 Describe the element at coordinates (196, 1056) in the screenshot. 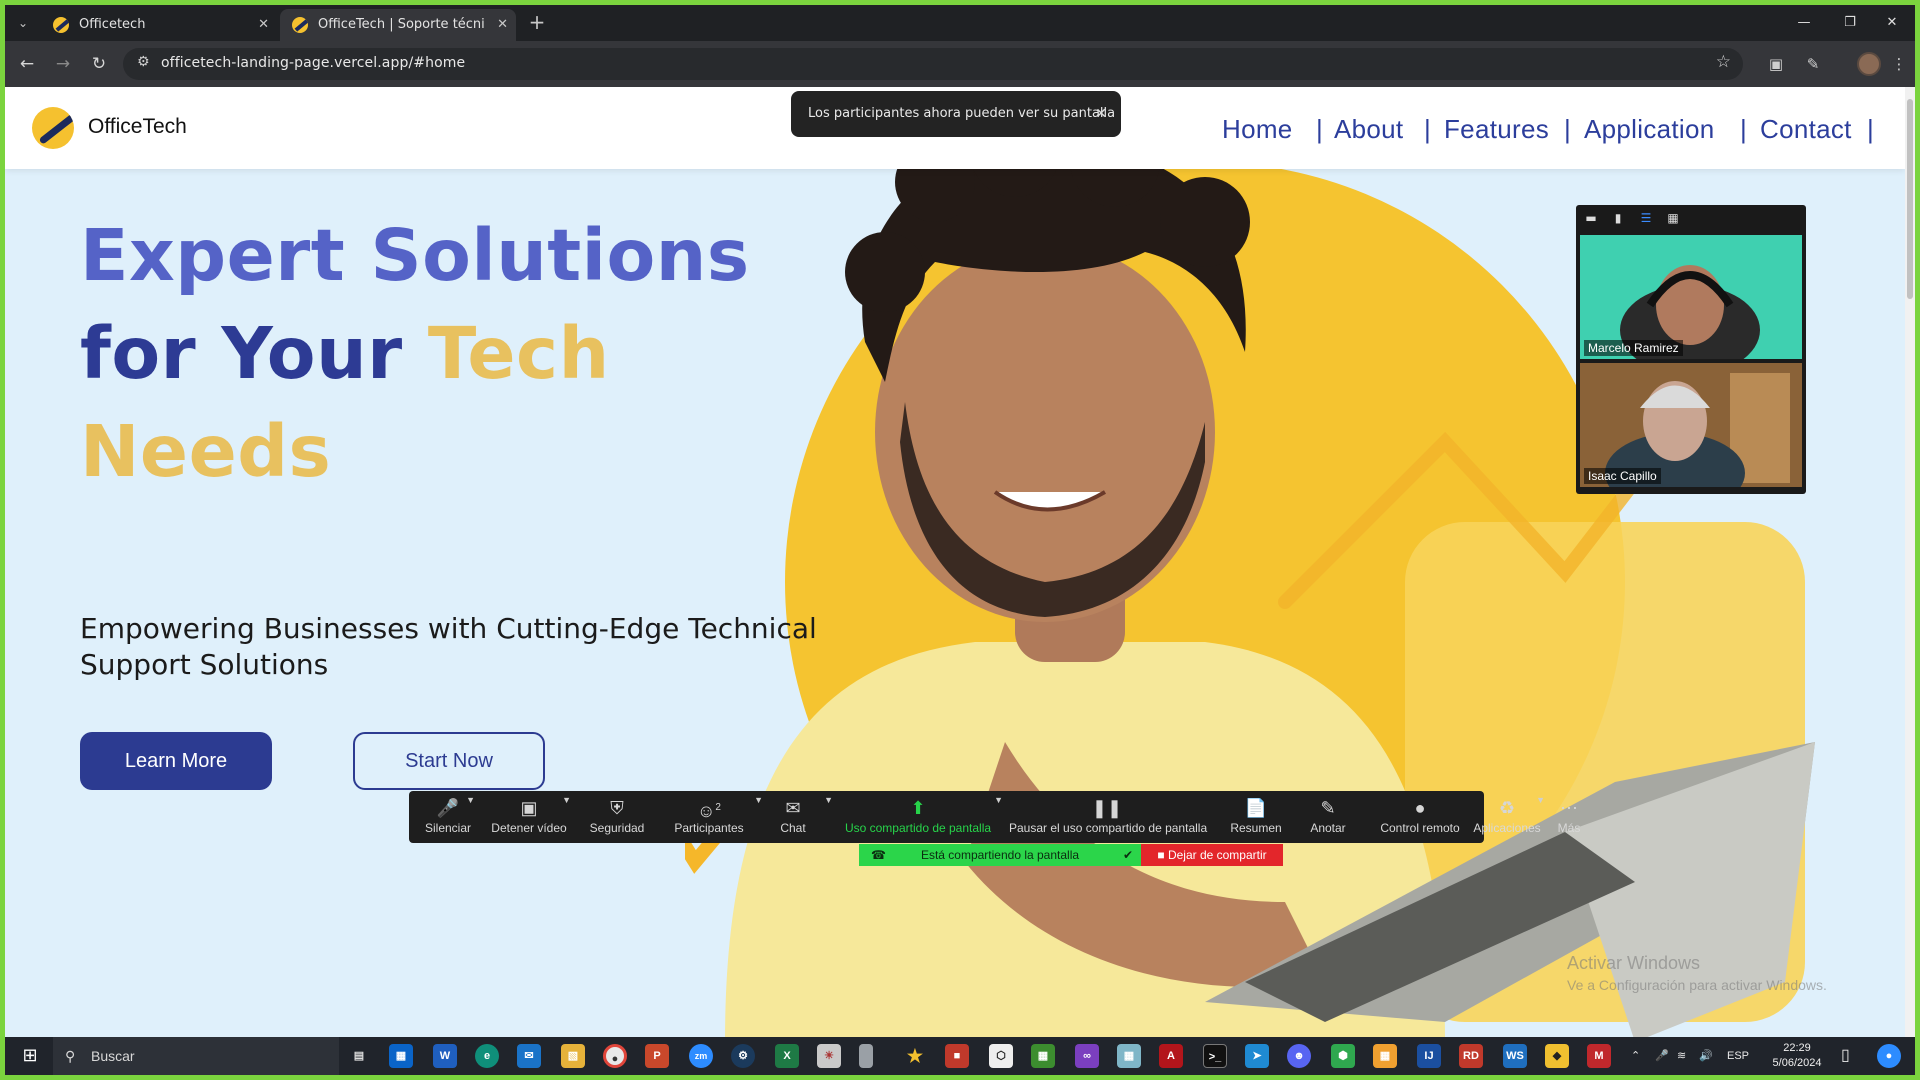

I see `taskbar-search-box: ⚲ Buscar` at that location.